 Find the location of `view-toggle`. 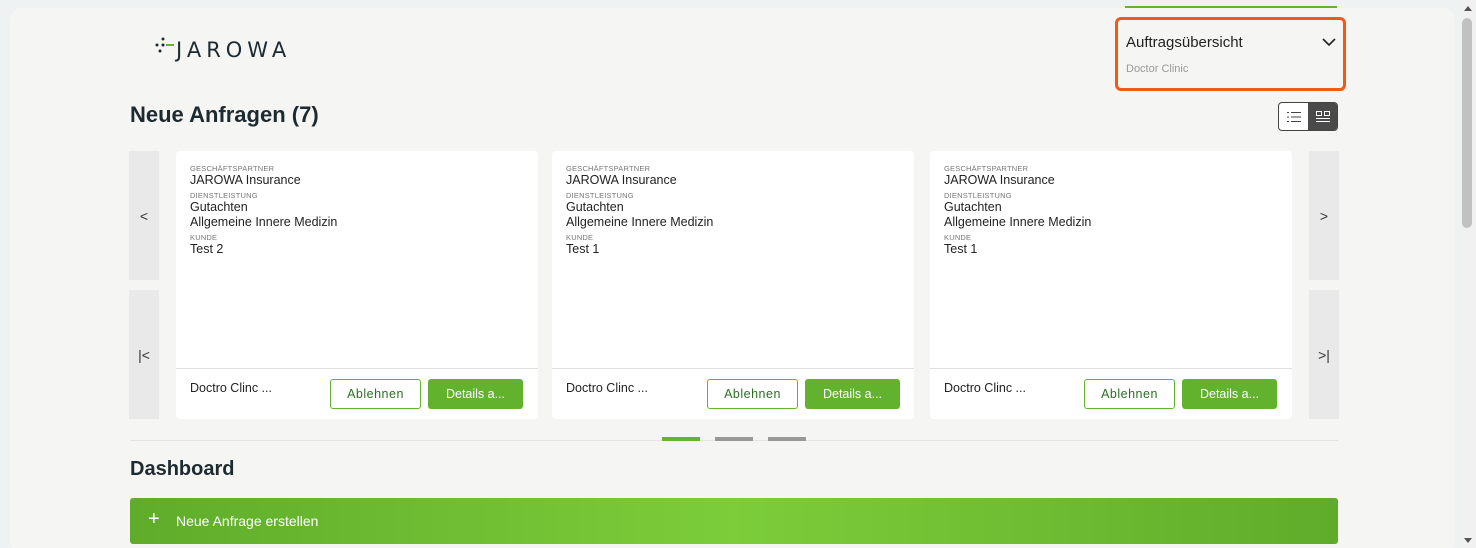

view-toggle is located at coordinates (1308, 116).